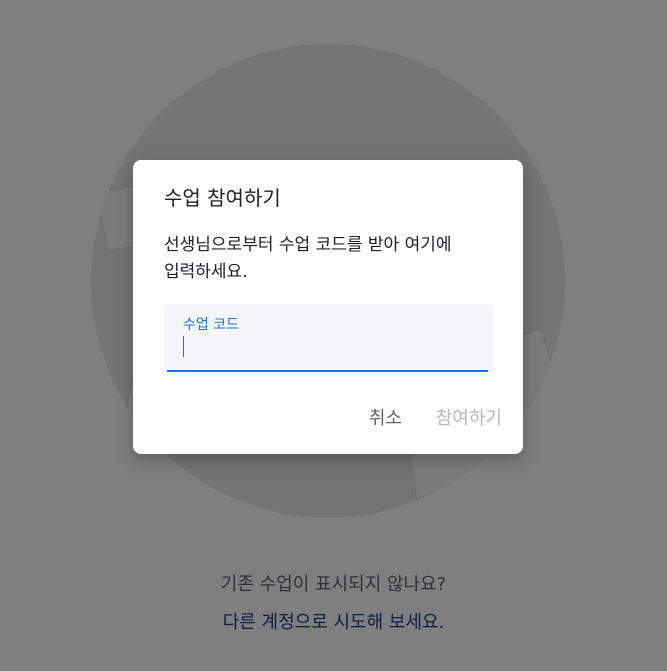 Image resolution: width=667 pixels, height=671 pixels. Describe the element at coordinates (385, 419) in the screenshot. I see `cancel-button: 취소` at that location.